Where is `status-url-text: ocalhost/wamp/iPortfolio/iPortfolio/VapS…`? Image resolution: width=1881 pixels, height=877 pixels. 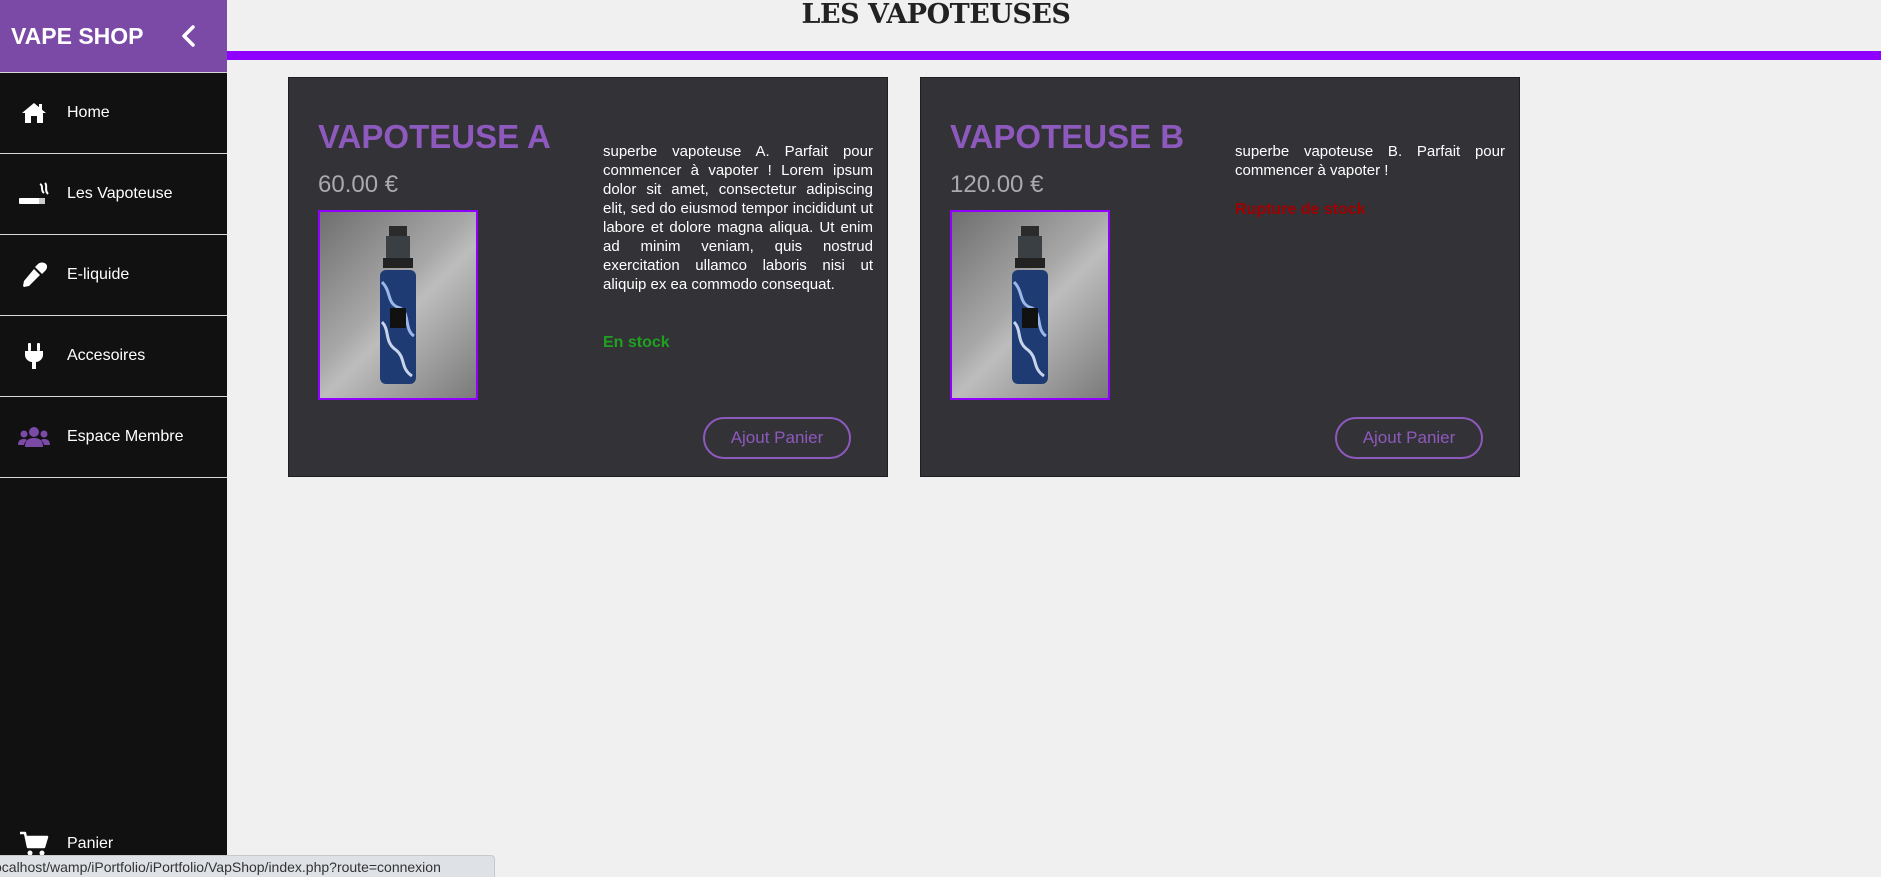
status-url-text: ocalhost/wamp/iPortfolio/iPortfolio/VapS… is located at coordinates (220, 867).